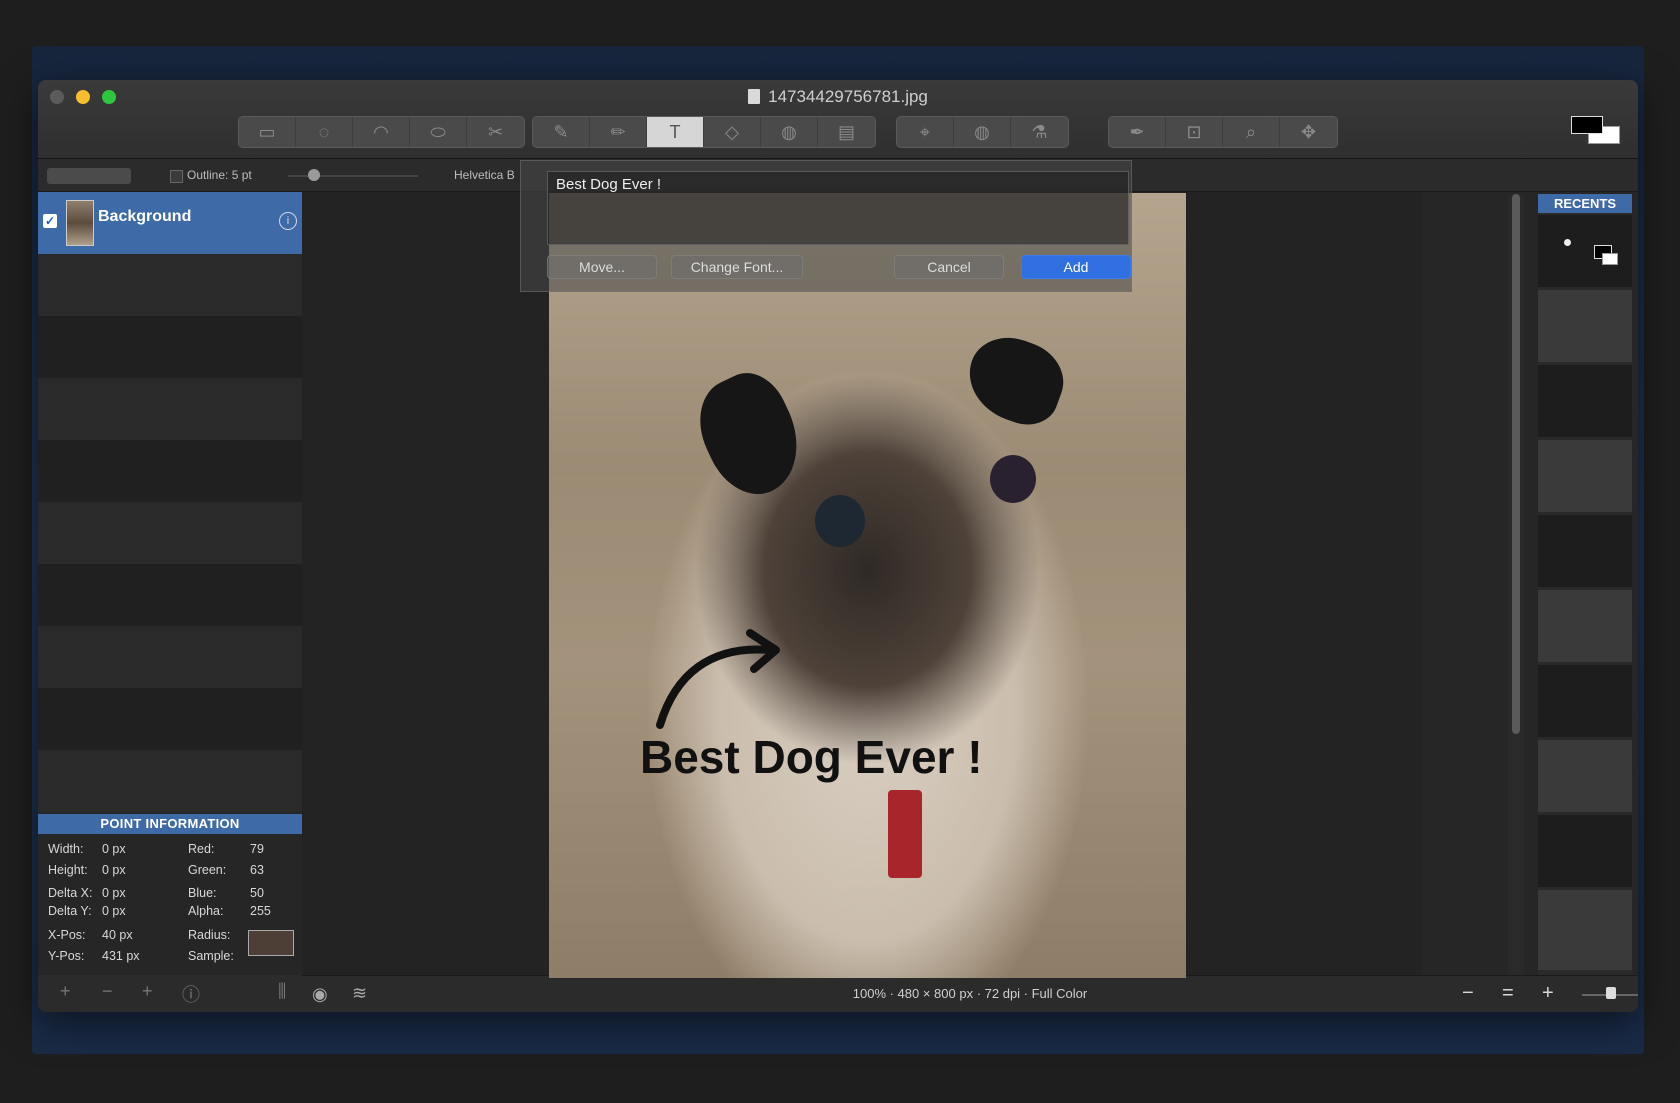 This screenshot has height=1103, width=1680. I want to click on eraser-tool: ◇, so click(732, 132).